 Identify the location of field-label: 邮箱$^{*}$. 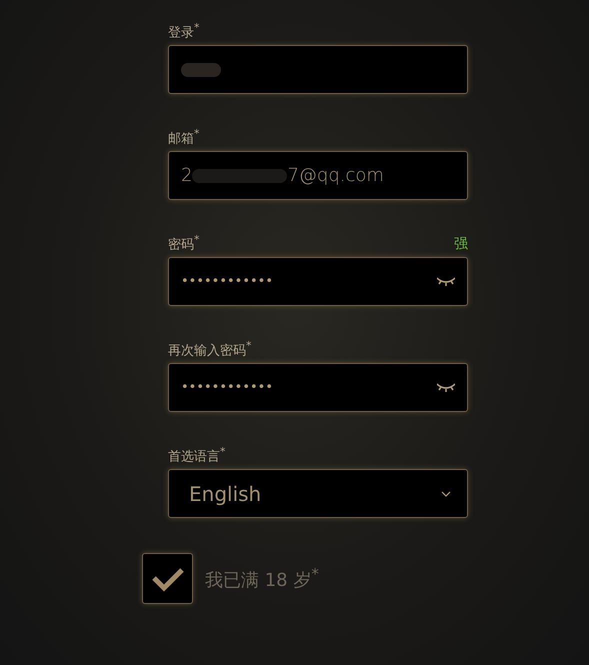
(184, 136).